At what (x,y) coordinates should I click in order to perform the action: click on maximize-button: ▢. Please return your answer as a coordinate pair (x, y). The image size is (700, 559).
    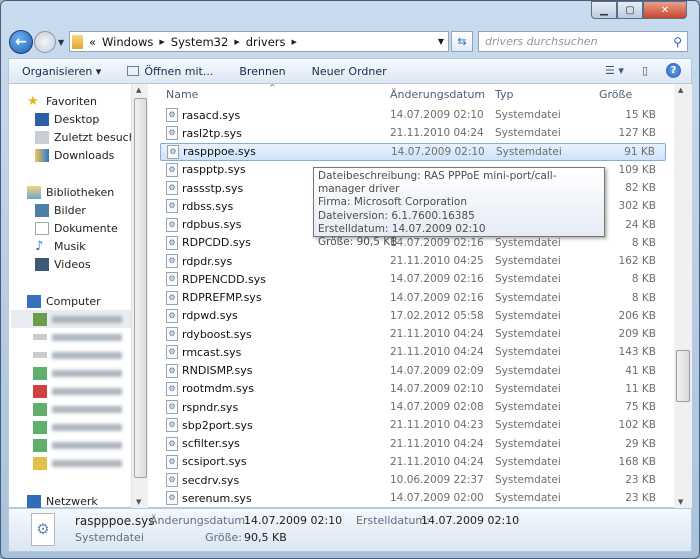
    Looking at the image, I should click on (630, 10).